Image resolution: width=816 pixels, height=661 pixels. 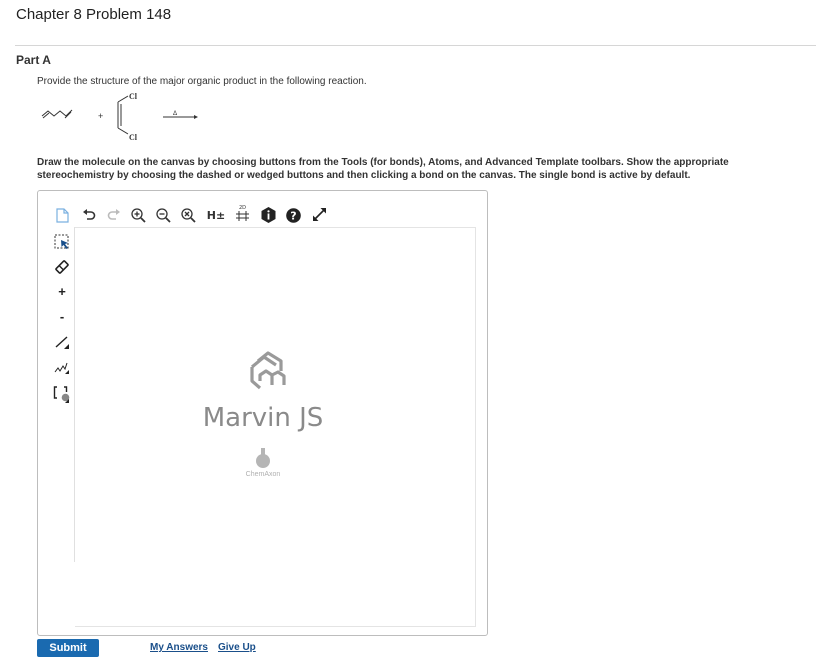 I want to click on chemaxon-text: ChemAxon, so click(x=263, y=474).